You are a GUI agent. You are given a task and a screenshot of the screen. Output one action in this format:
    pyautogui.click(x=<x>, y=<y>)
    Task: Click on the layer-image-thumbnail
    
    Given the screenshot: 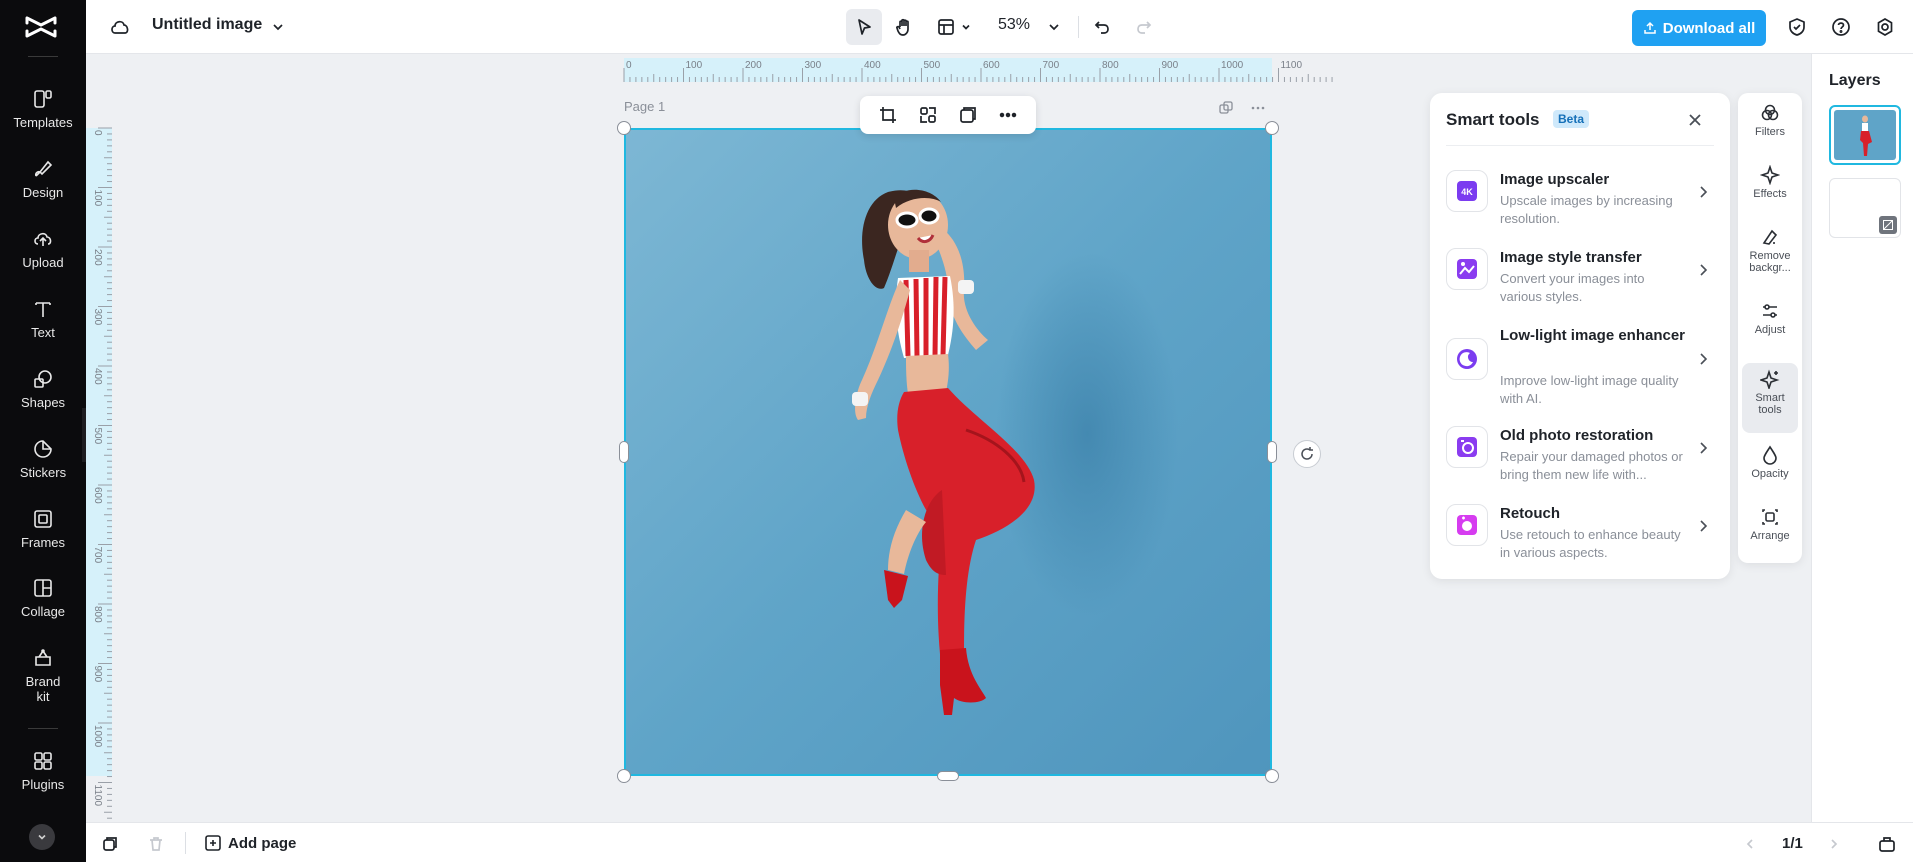 What is the action you would take?
    pyautogui.click(x=1865, y=135)
    